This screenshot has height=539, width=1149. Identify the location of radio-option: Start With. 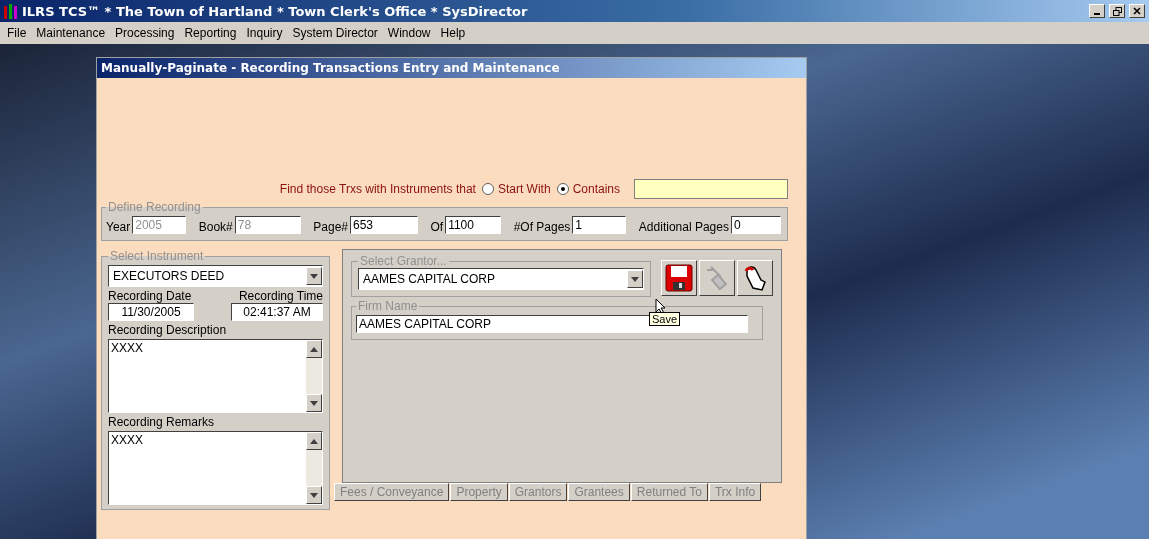
(516, 189).